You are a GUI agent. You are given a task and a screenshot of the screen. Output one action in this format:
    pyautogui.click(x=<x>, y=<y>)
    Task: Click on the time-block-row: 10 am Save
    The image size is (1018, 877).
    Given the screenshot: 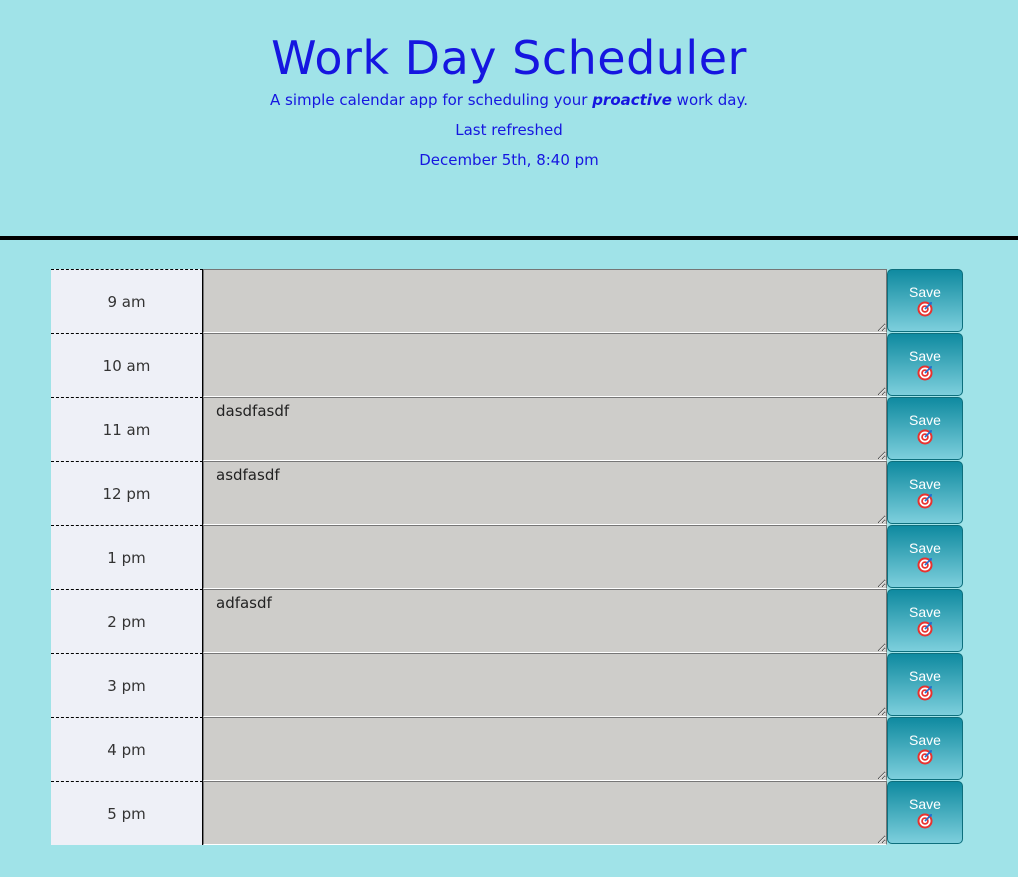 What is the action you would take?
    pyautogui.click(x=507, y=365)
    